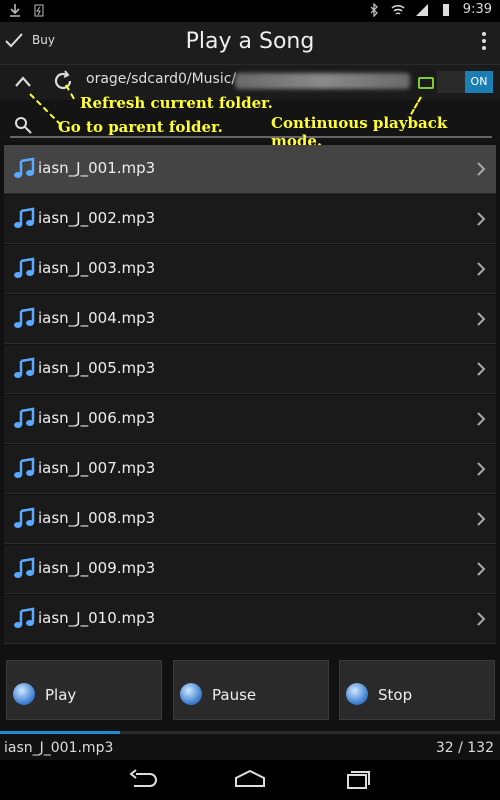 The width and height of the screenshot is (500, 800). What do you see at coordinates (23, 125) in the screenshot?
I see `search-icon` at bounding box center [23, 125].